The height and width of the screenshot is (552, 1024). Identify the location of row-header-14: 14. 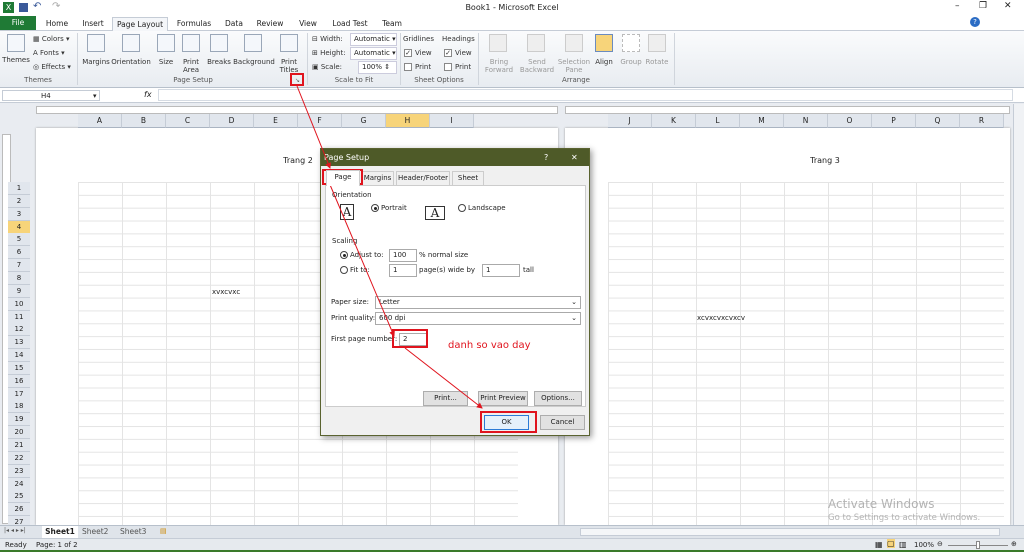
(19, 356).